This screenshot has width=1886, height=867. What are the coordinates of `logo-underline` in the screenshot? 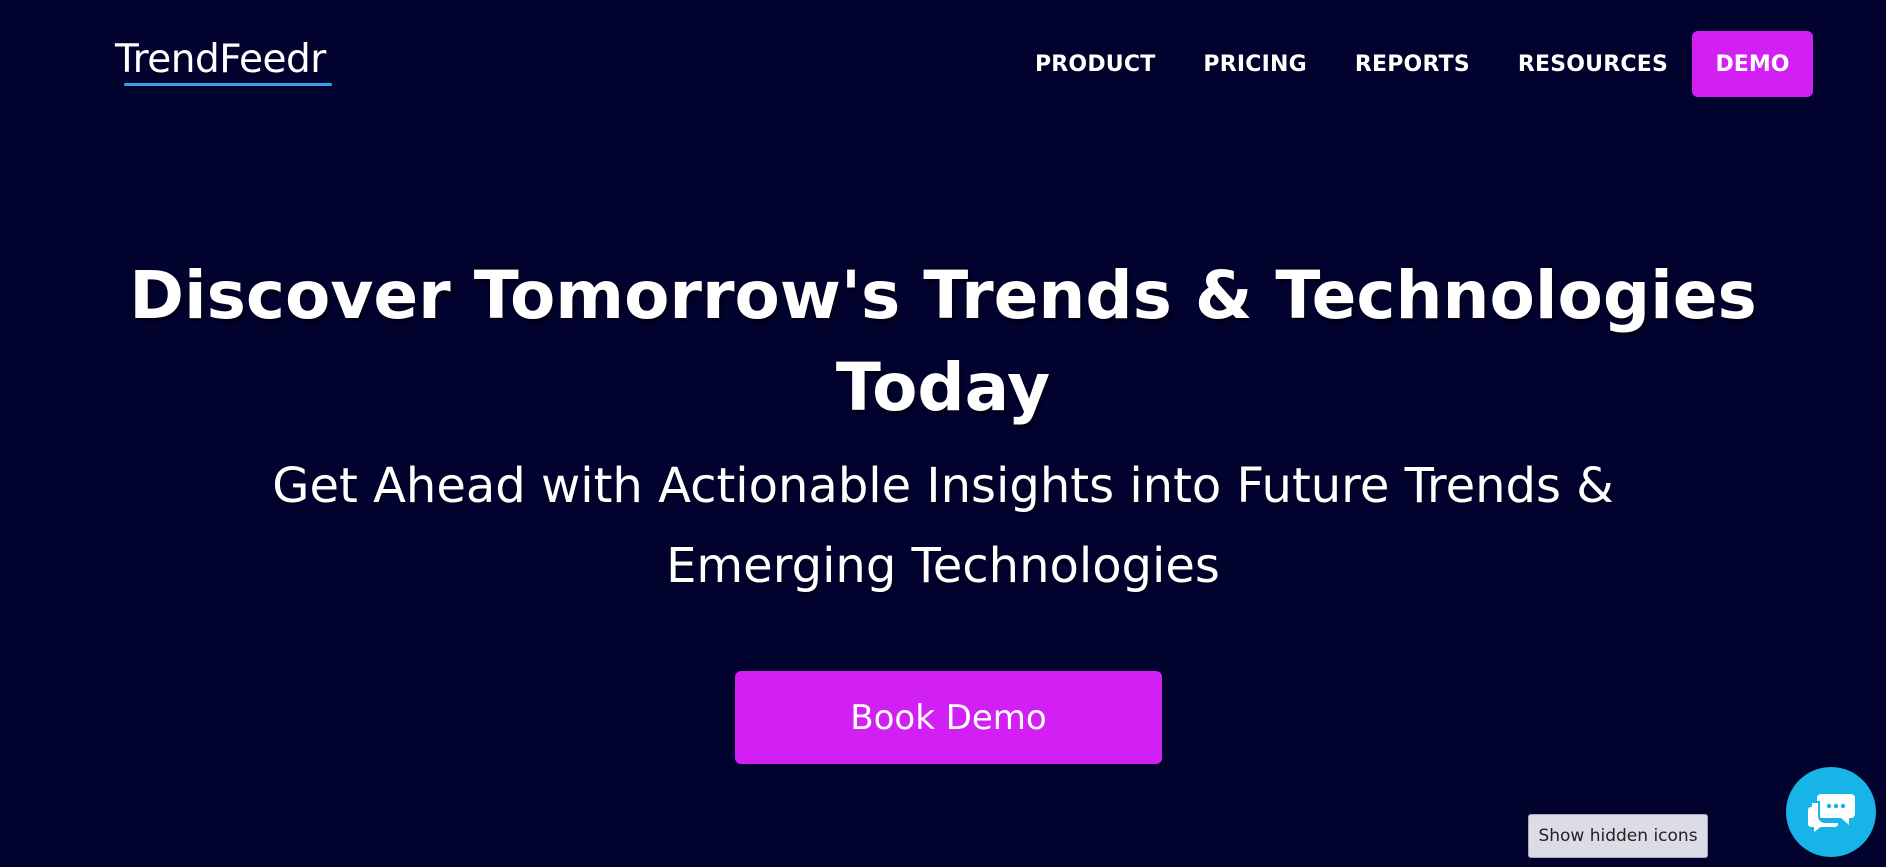 It's located at (228, 84).